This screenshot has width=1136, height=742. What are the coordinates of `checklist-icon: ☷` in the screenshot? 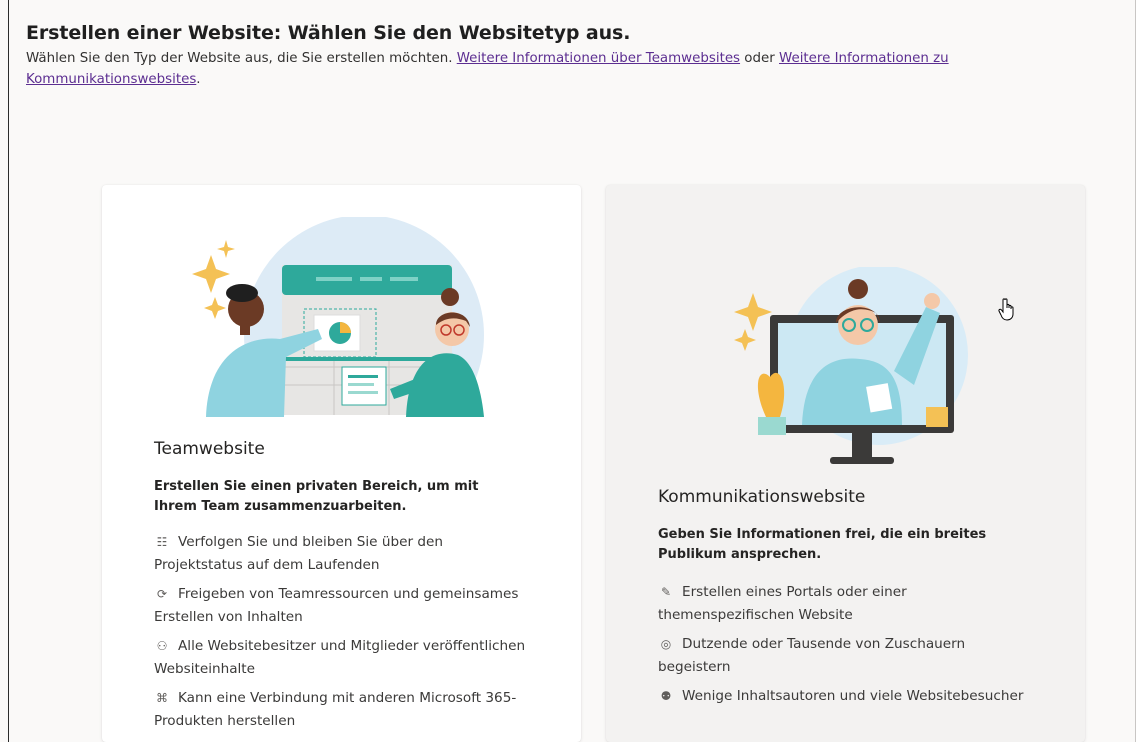 It's located at (162, 542).